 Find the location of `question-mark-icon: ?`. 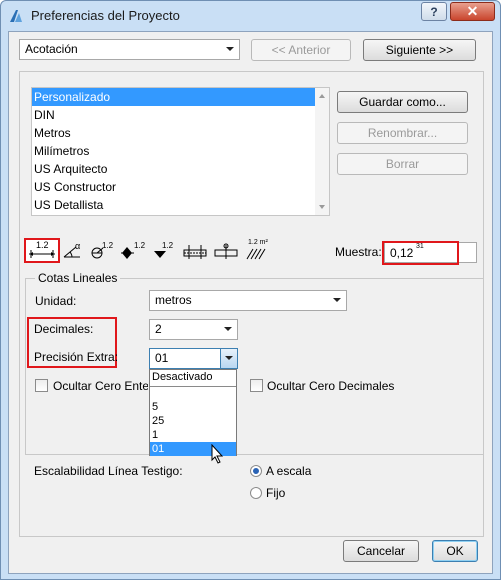

question-mark-icon: ? is located at coordinates (434, 11).